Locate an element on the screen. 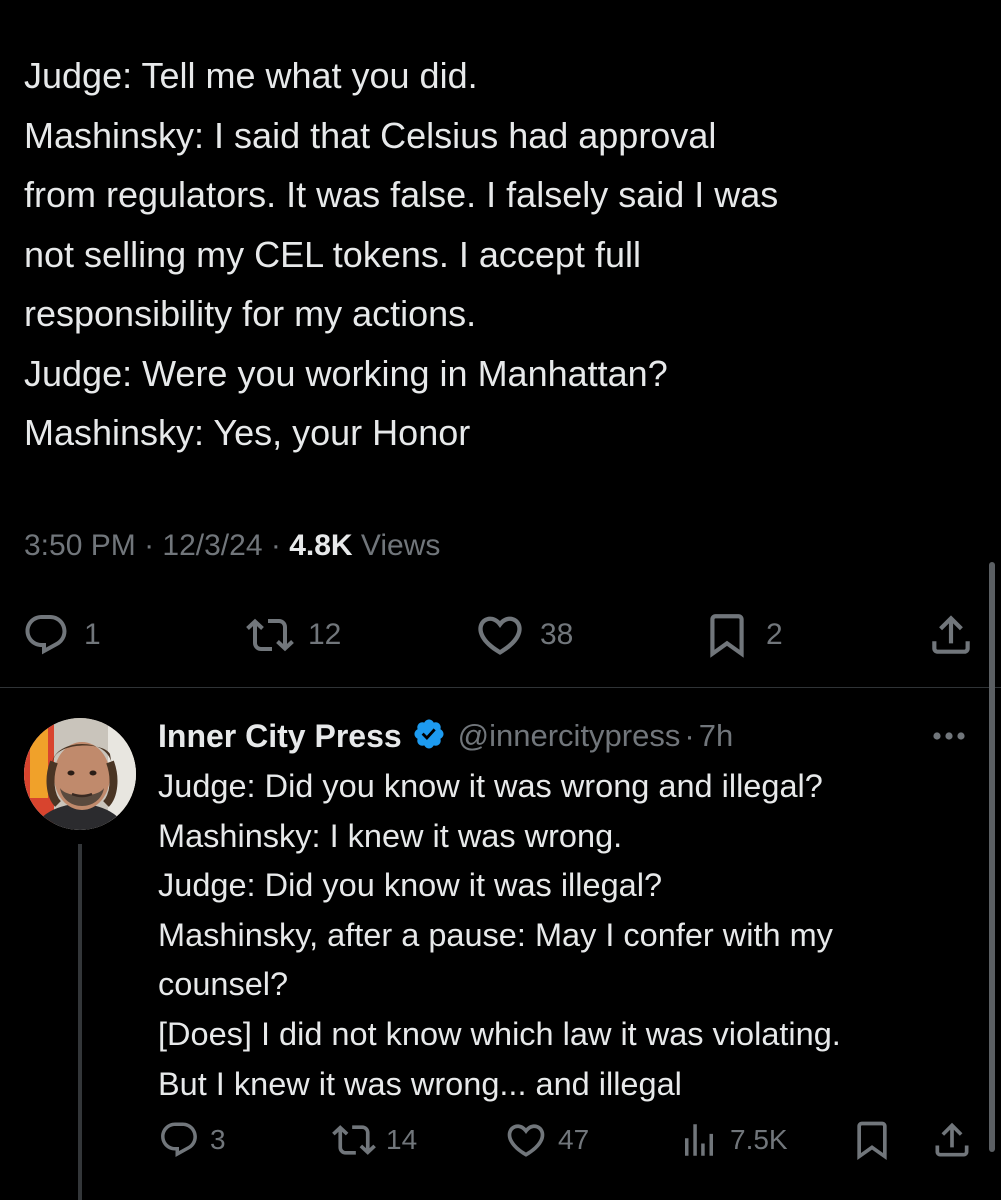 Image resolution: width=1001 pixels, height=1200 pixels. repost-count: 12 is located at coordinates (325, 634).